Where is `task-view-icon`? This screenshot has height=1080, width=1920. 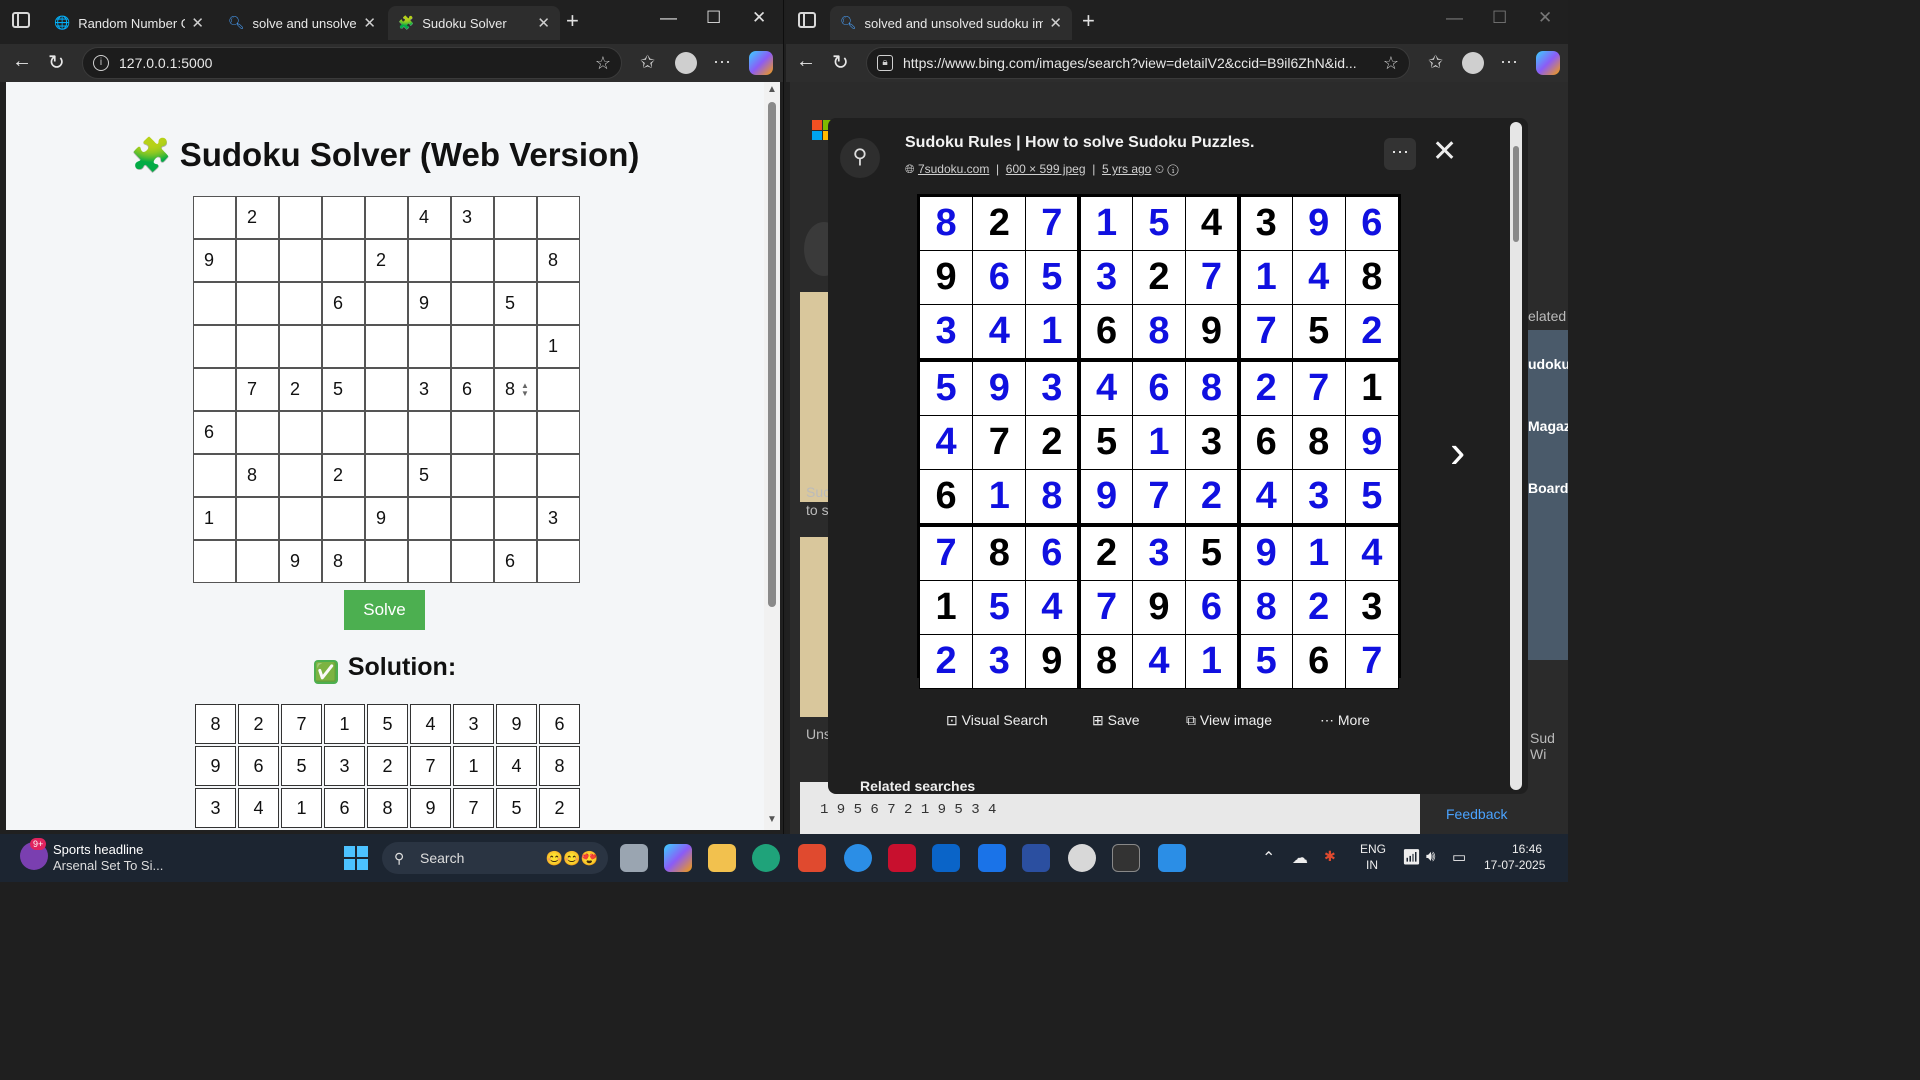 task-view-icon is located at coordinates (634, 858).